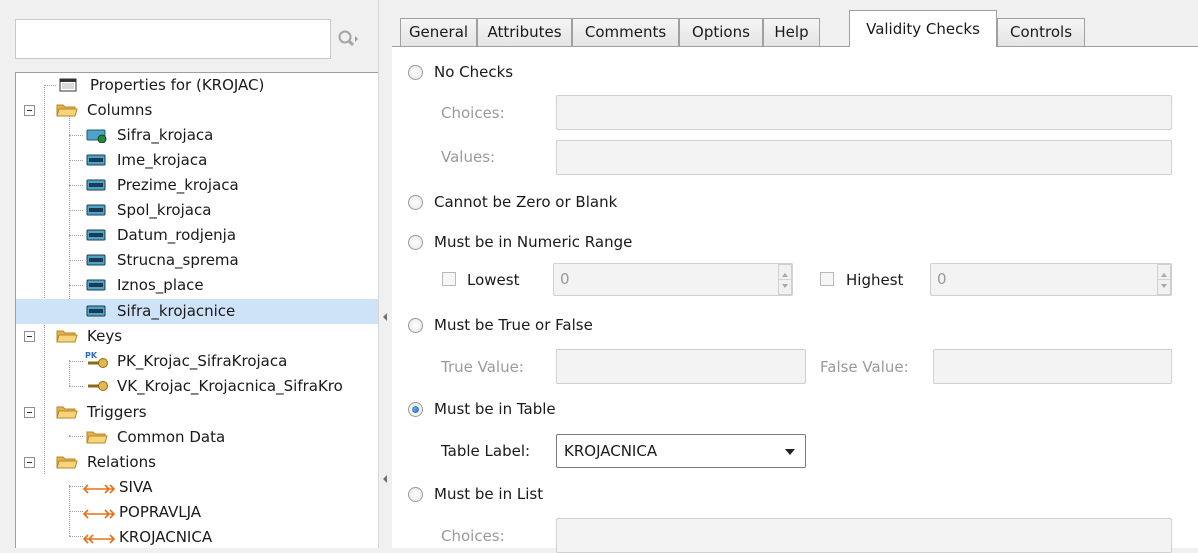  I want to click on key-icon, so click(97, 388).